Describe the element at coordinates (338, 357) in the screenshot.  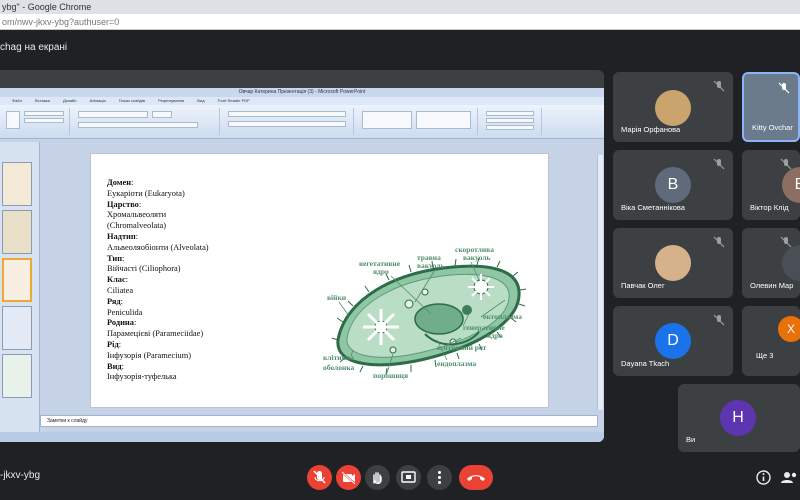
I see `label-cell-membrane-1: клітинна` at that location.